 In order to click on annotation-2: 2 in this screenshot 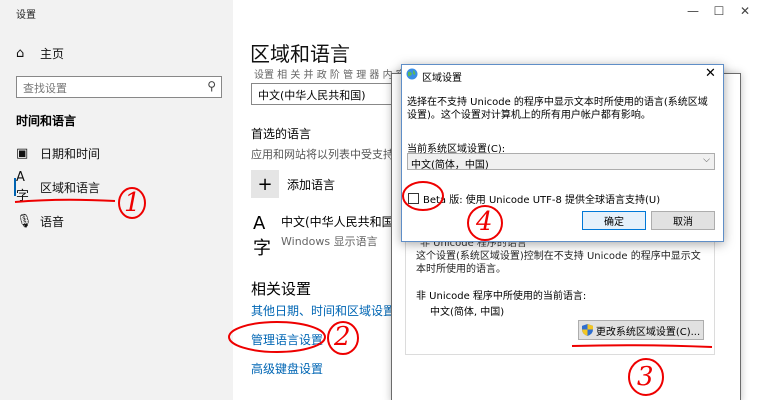, I will do `click(342, 337)`.